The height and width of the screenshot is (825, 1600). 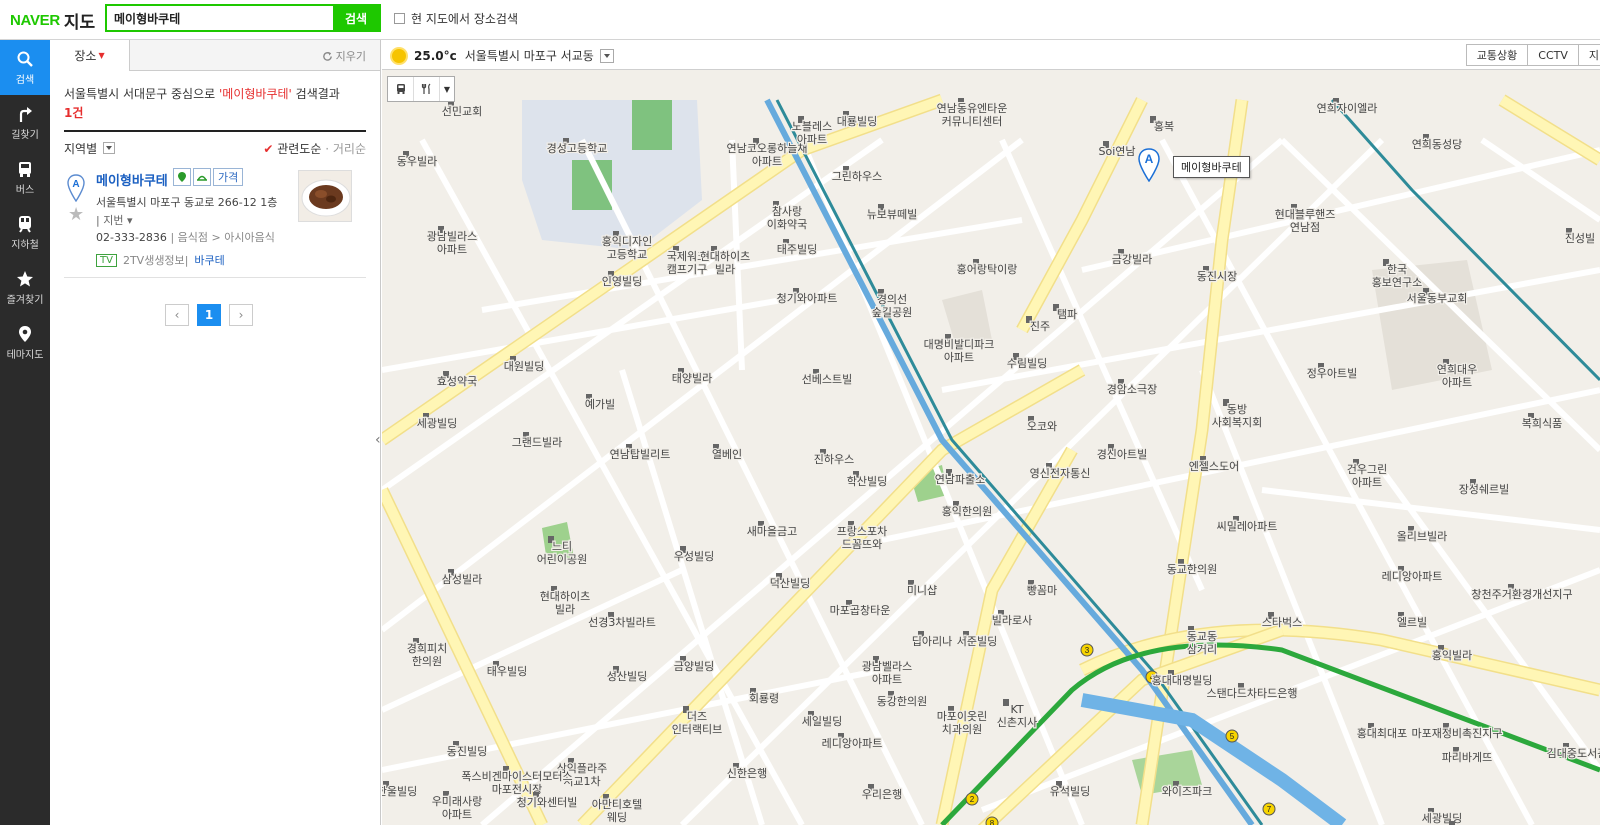 What do you see at coordinates (800, 20) in the screenshot?
I see `top-bar: NAVER 지도 검색 현 지도에서 장소검색` at bounding box center [800, 20].